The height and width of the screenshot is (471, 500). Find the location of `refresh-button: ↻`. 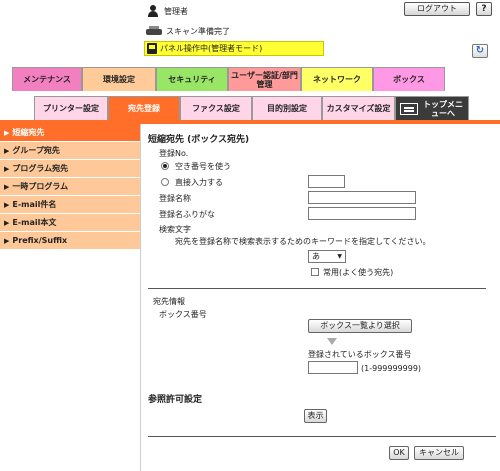

refresh-button: ↻ is located at coordinates (480, 51).